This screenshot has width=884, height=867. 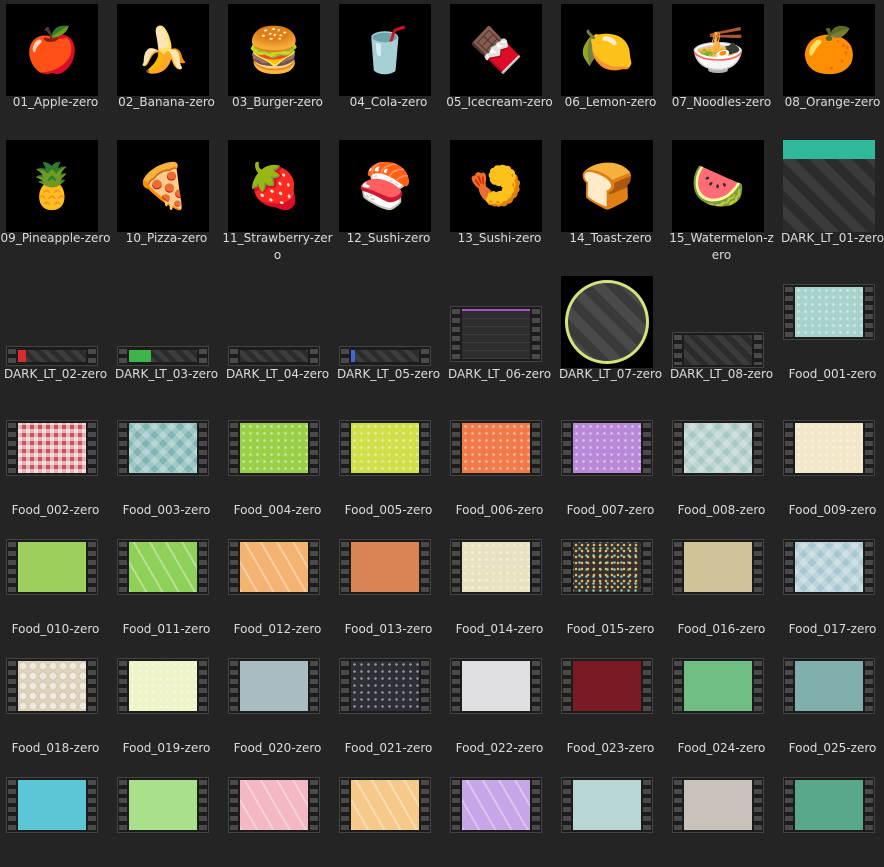 I want to click on asset-label: Food_016-zero, so click(x=721, y=629).